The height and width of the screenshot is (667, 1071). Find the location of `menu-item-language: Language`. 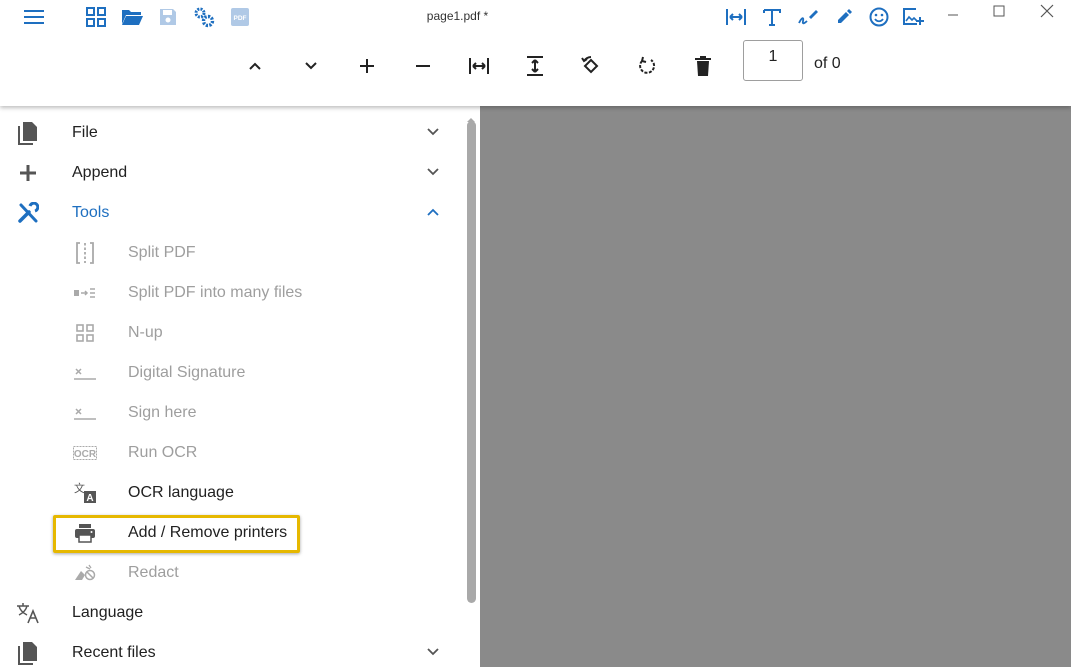

menu-item-language: Language is located at coordinates (231, 613).